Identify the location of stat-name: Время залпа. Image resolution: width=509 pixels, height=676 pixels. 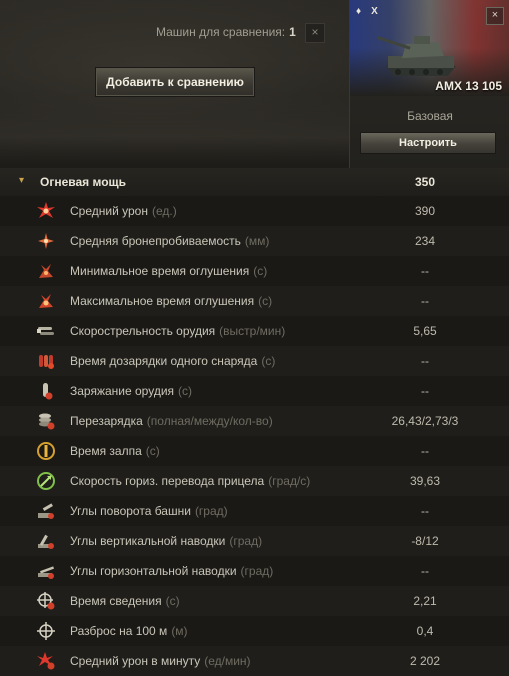
(106, 451).